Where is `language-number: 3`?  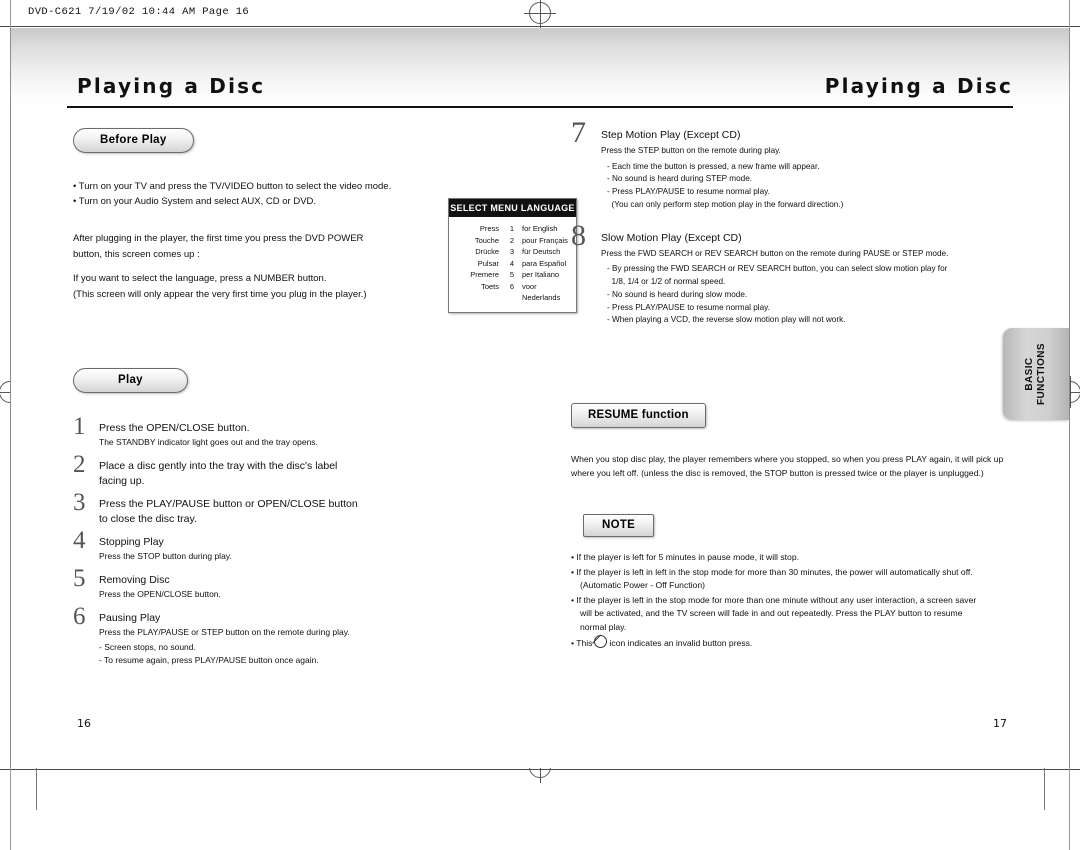 language-number: 3 is located at coordinates (512, 251).